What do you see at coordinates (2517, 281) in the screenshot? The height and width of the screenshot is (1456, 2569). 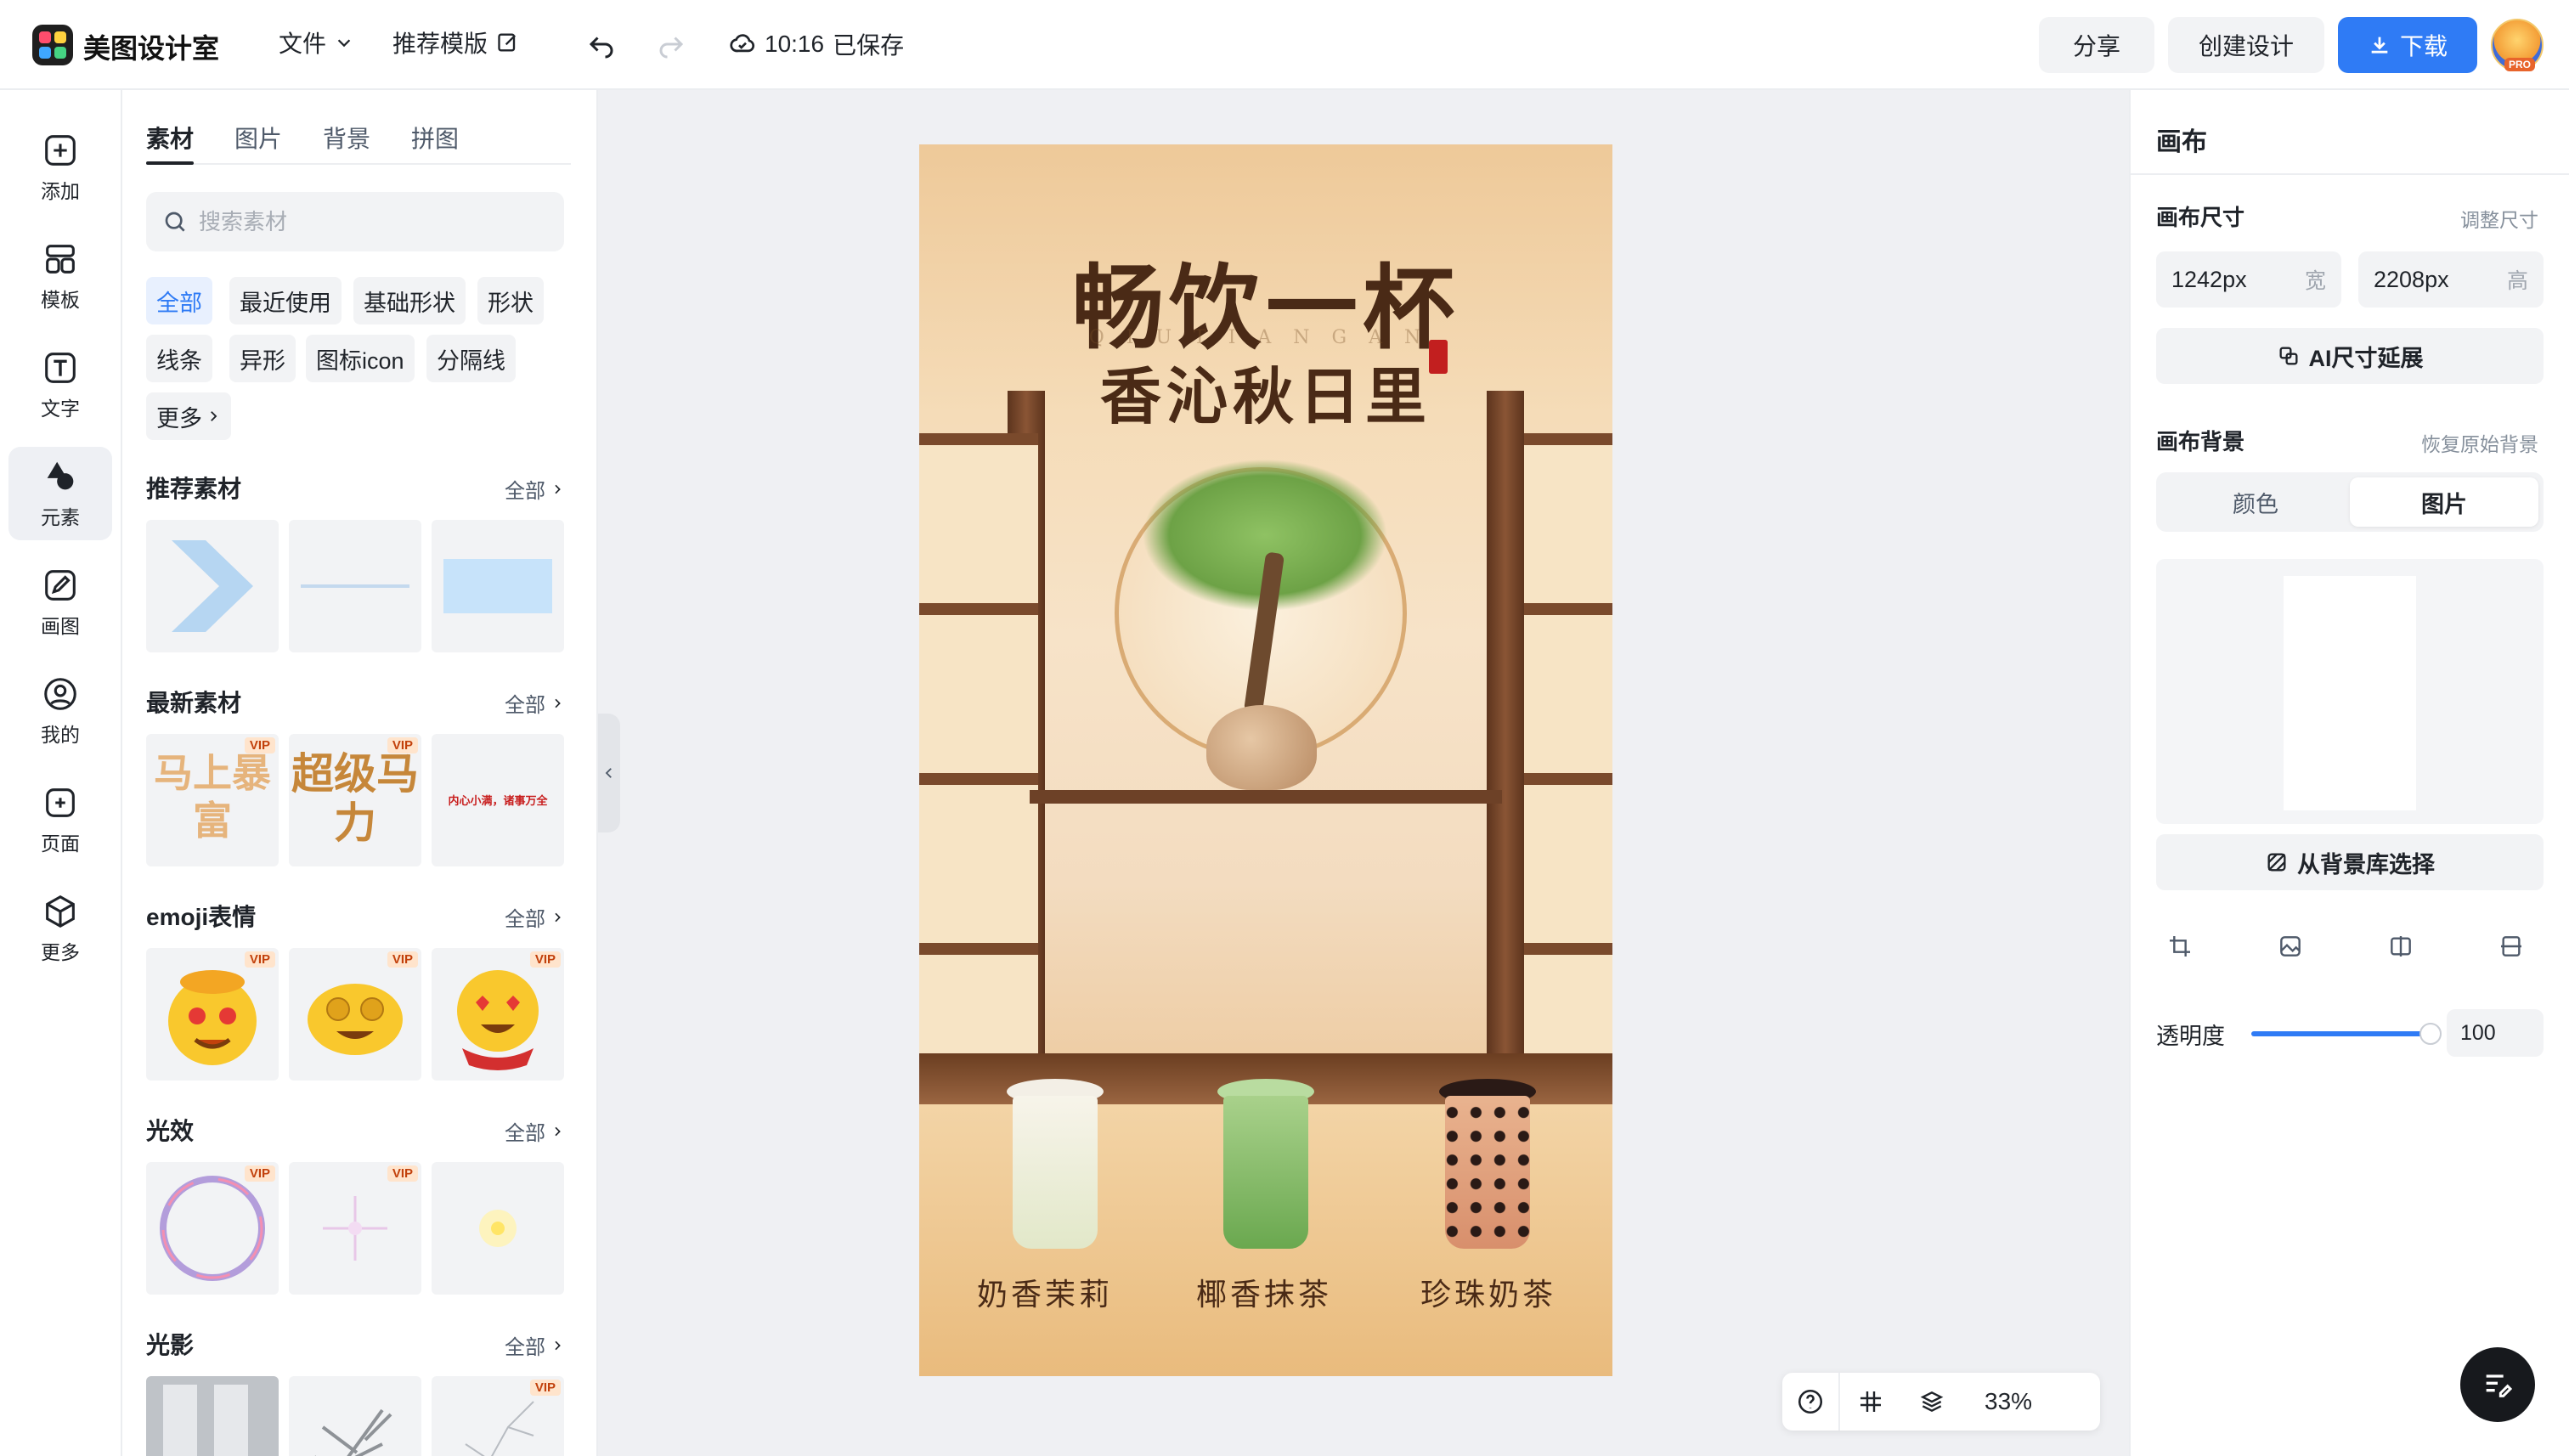 I see `height-unit: 高` at bounding box center [2517, 281].